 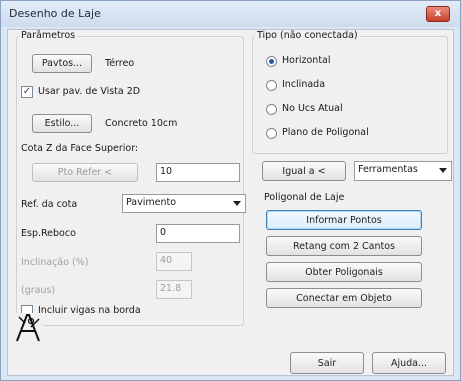 What do you see at coordinates (344, 298) in the screenshot?
I see `conectar-objeto-button: Conectar em Objeto` at bounding box center [344, 298].